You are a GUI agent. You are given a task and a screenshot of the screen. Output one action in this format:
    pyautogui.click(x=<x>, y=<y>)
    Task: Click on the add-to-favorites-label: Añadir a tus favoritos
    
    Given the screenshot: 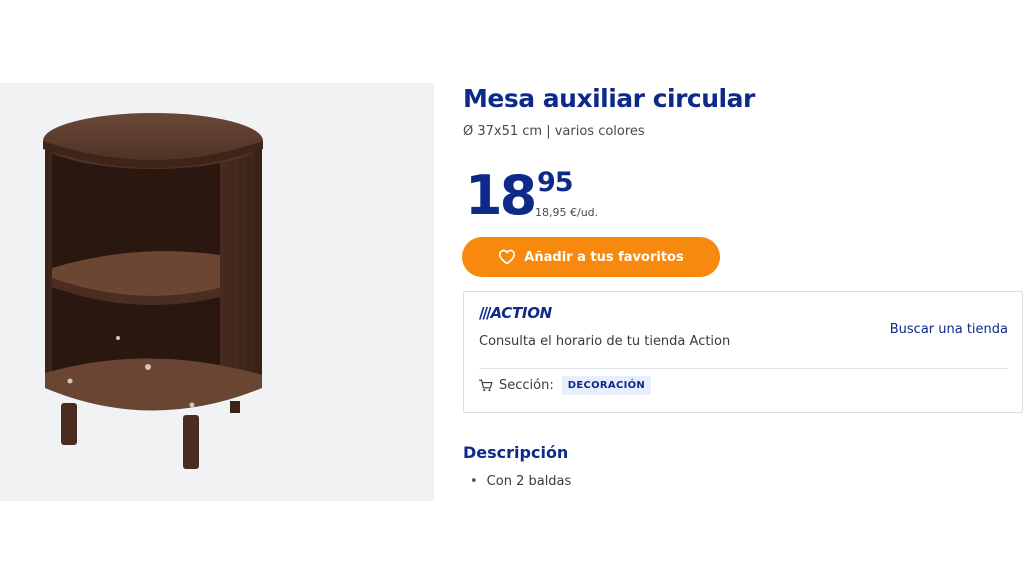 What is the action you would take?
    pyautogui.click(x=604, y=257)
    